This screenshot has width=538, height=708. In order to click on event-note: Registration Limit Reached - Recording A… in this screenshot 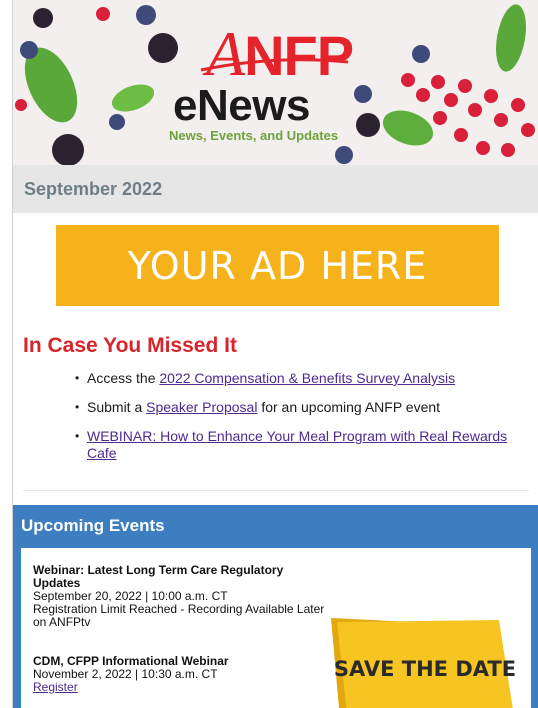, I will do `click(179, 615)`.